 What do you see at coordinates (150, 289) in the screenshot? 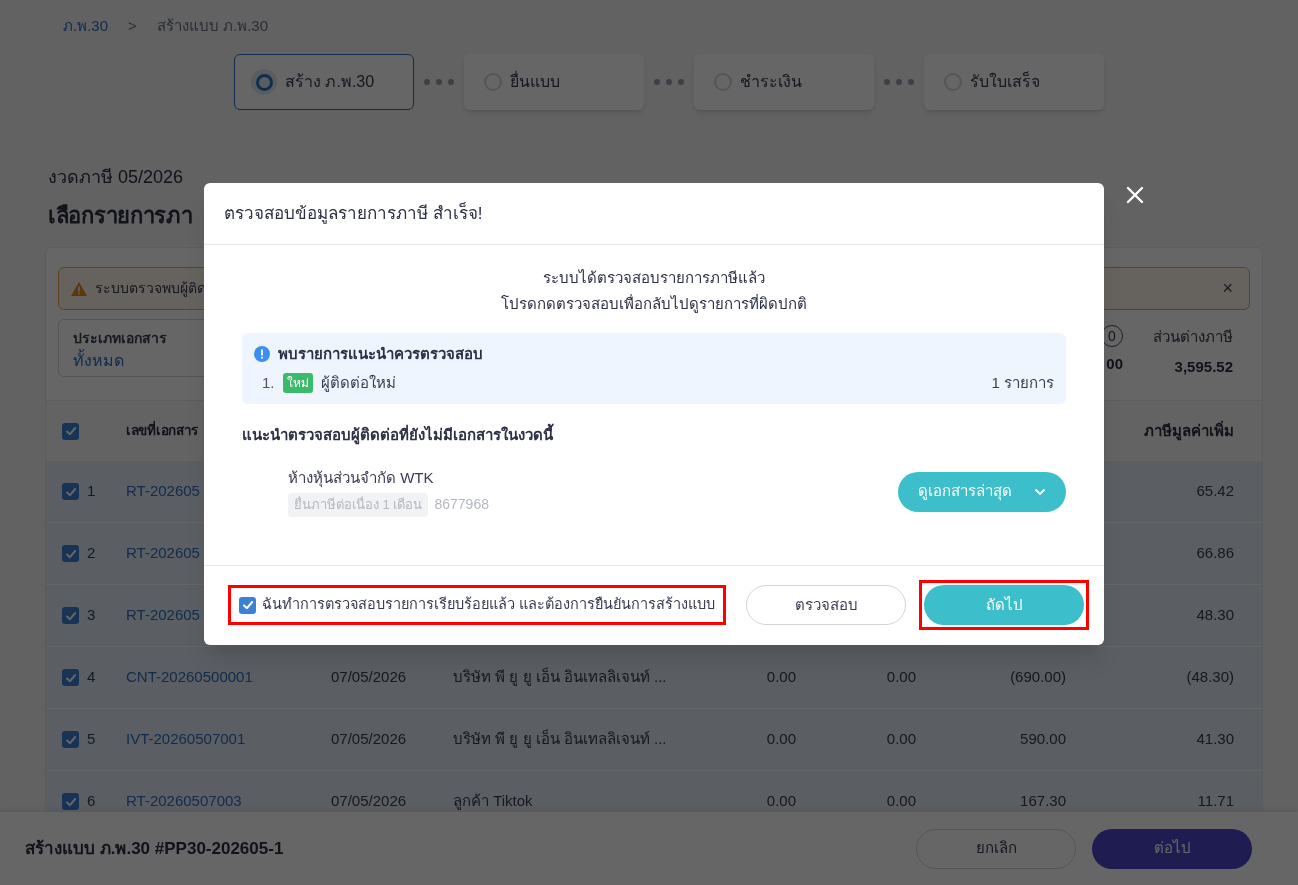
I see `alert-text: ระบบตรวจพบผู้ติด` at bounding box center [150, 289].